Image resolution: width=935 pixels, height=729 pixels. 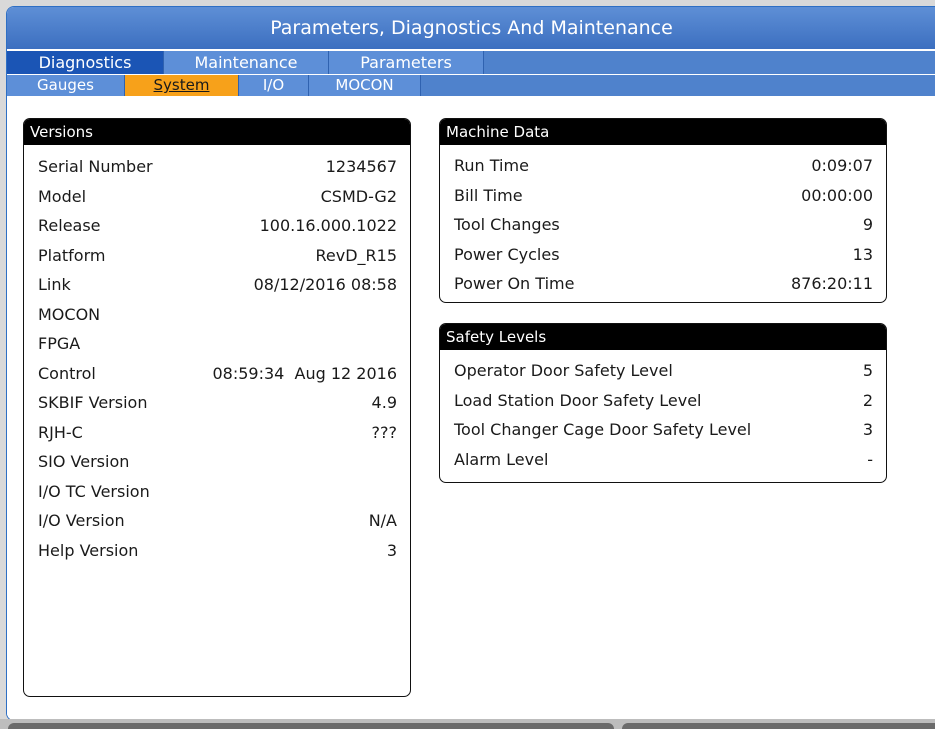 I want to click on version-label: I/O TC Version, so click(x=94, y=491).